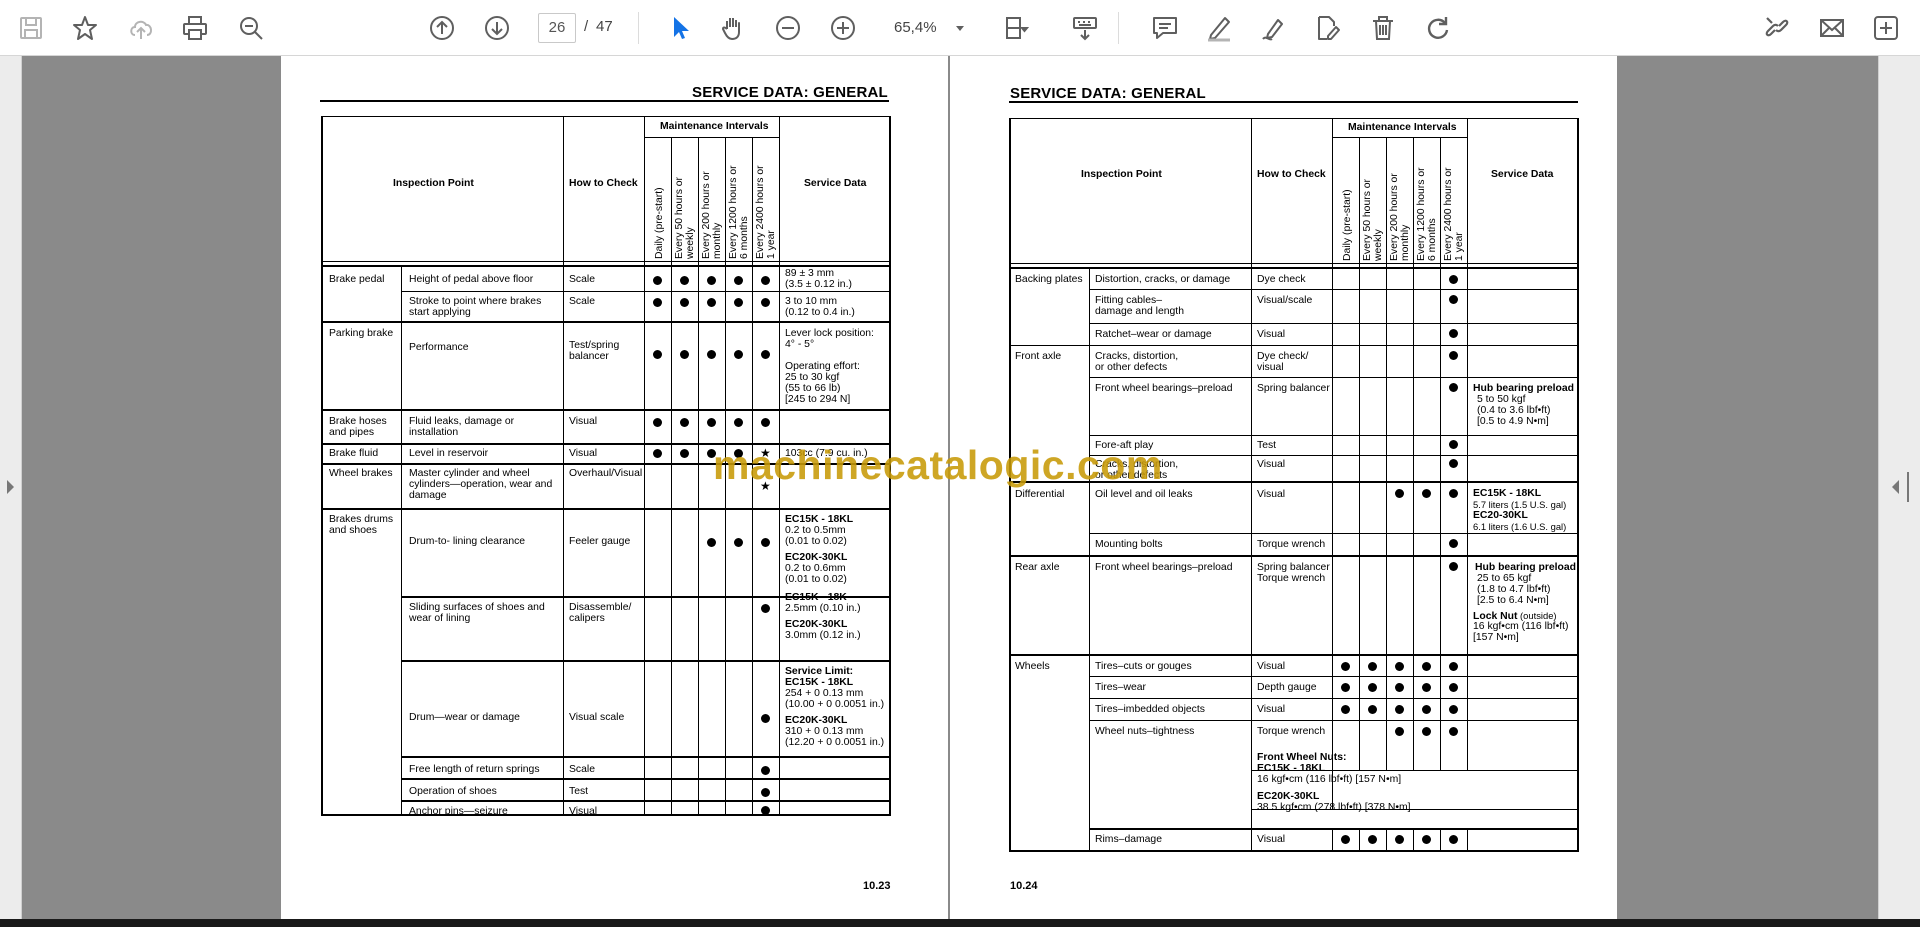 The width and height of the screenshot is (1920, 927). What do you see at coordinates (1281, 279) in the screenshot?
I see `check-method: Dye check` at bounding box center [1281, 279].